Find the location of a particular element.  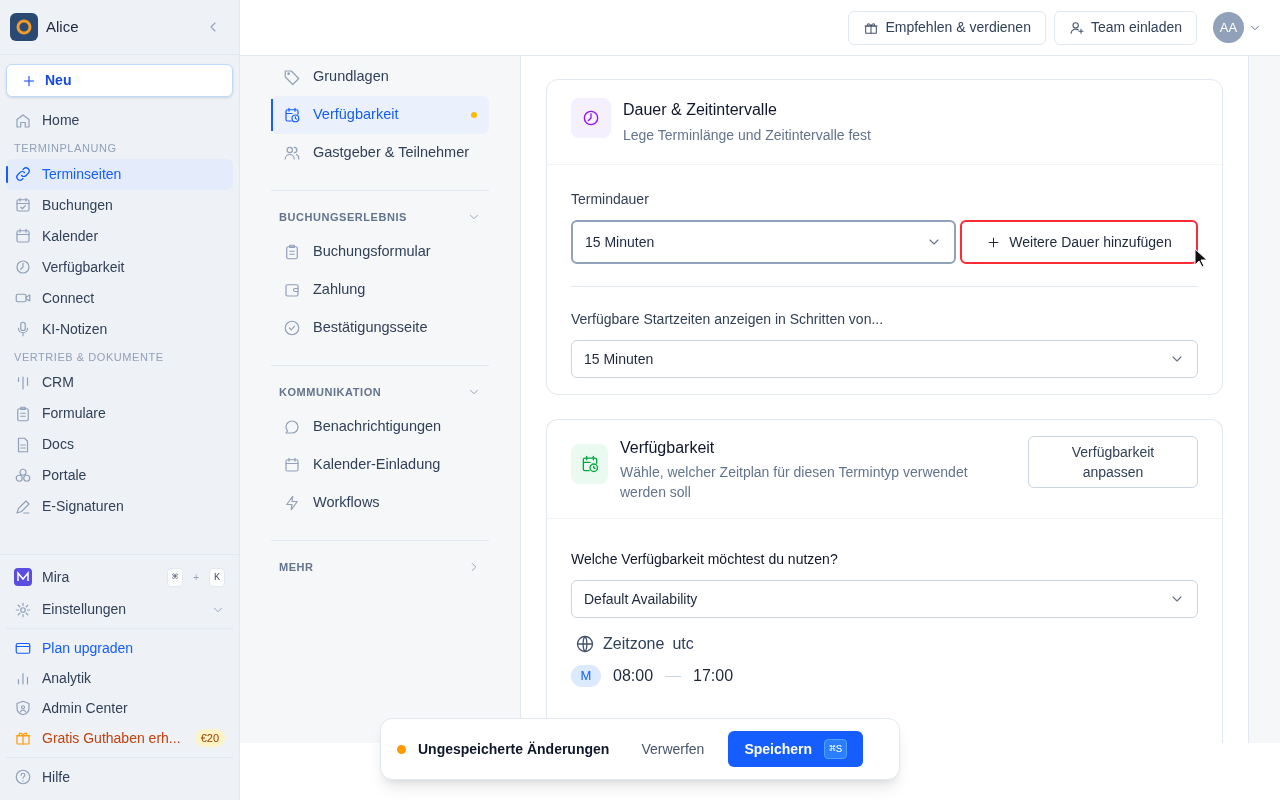

shortcut-joiner: + is located at coordinates (196, 577).